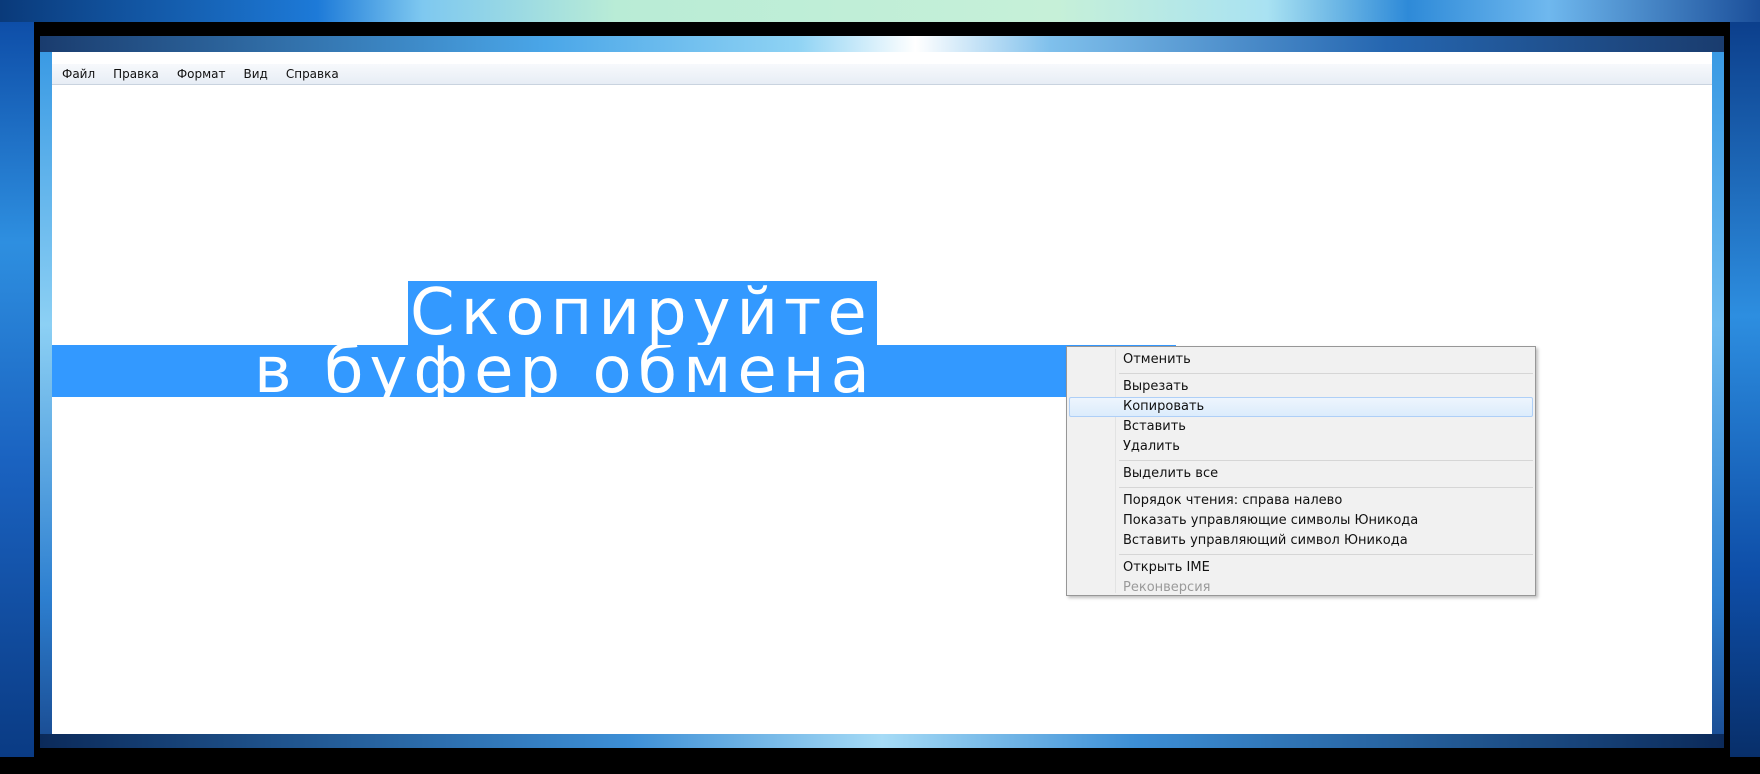 Image resolution: width=1760 pixels, height=774 pixels. I want to click on context-menu-select-all: Выделить все, so click(1301, 474).